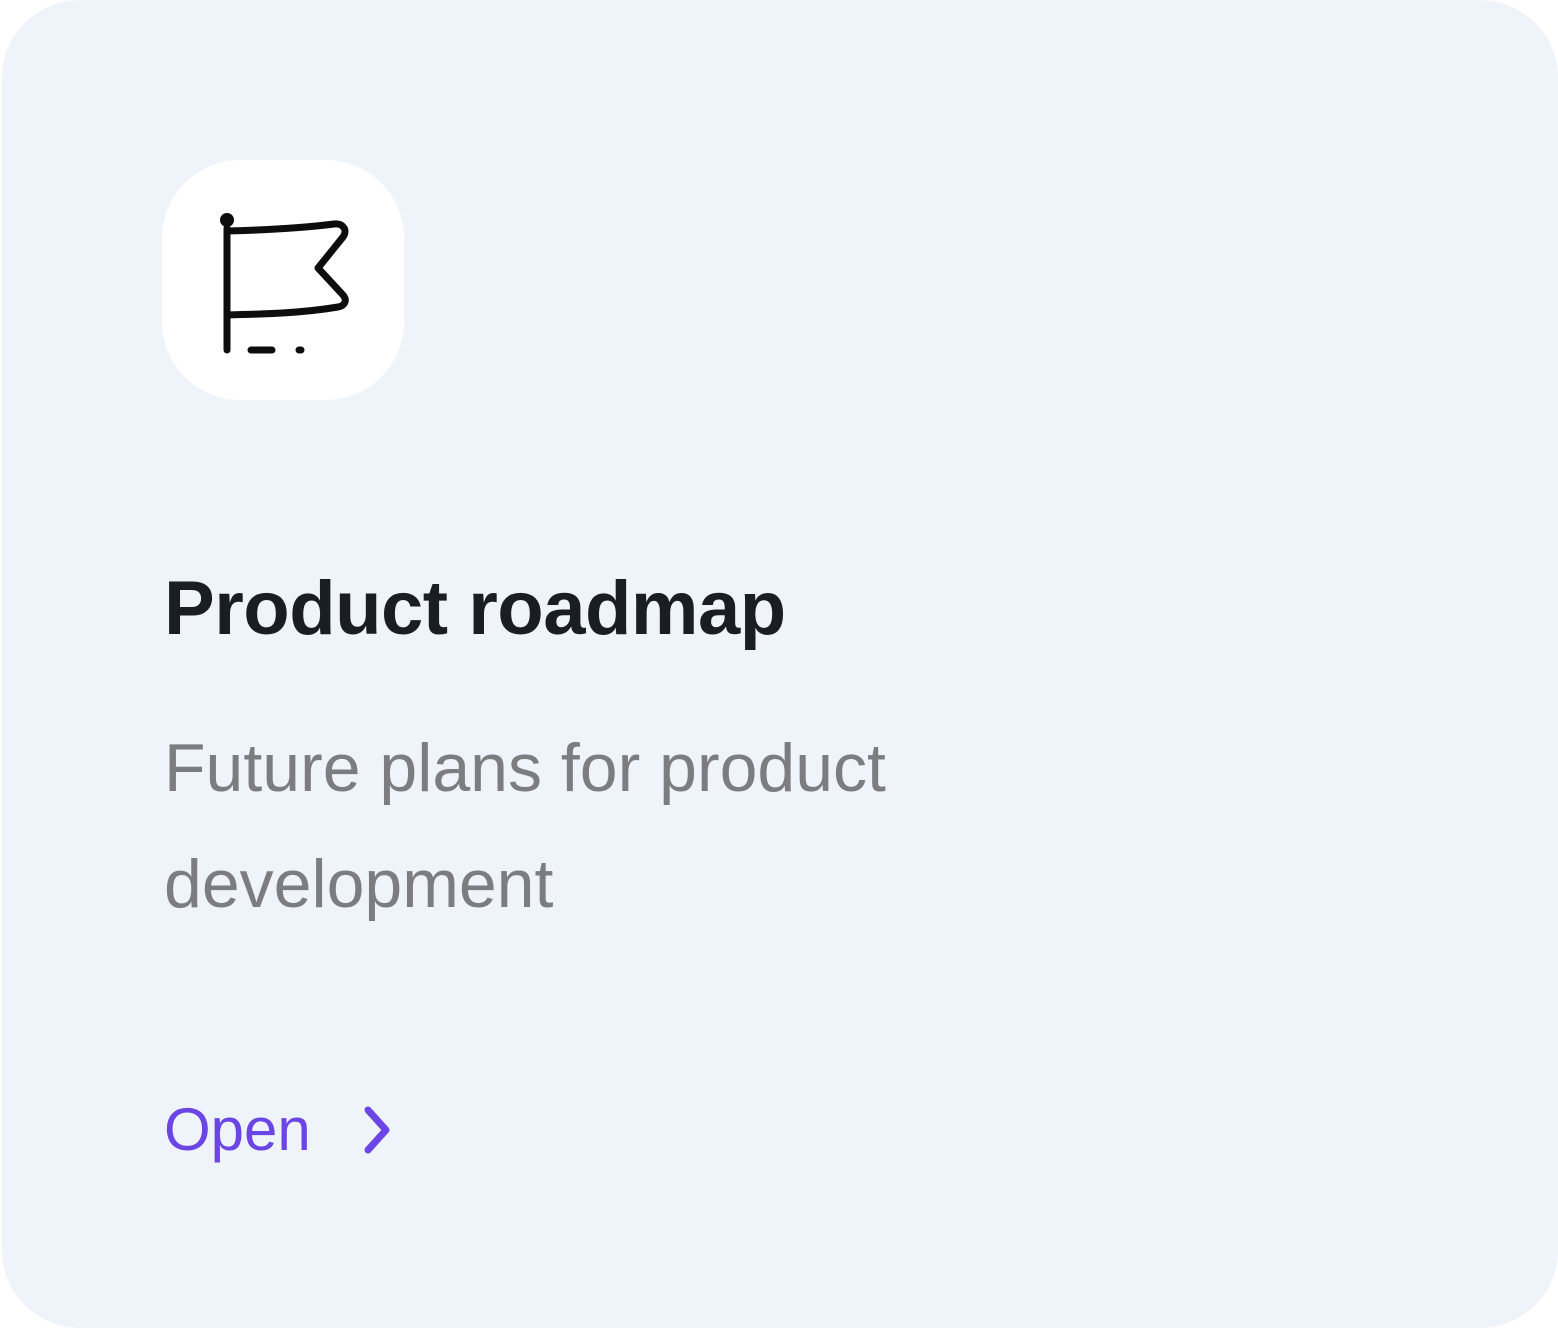  What do you see at coordinates (525, 826) in the screenshot?
I see `card-description: Future plans for product development` at bounding box center [525, 826].